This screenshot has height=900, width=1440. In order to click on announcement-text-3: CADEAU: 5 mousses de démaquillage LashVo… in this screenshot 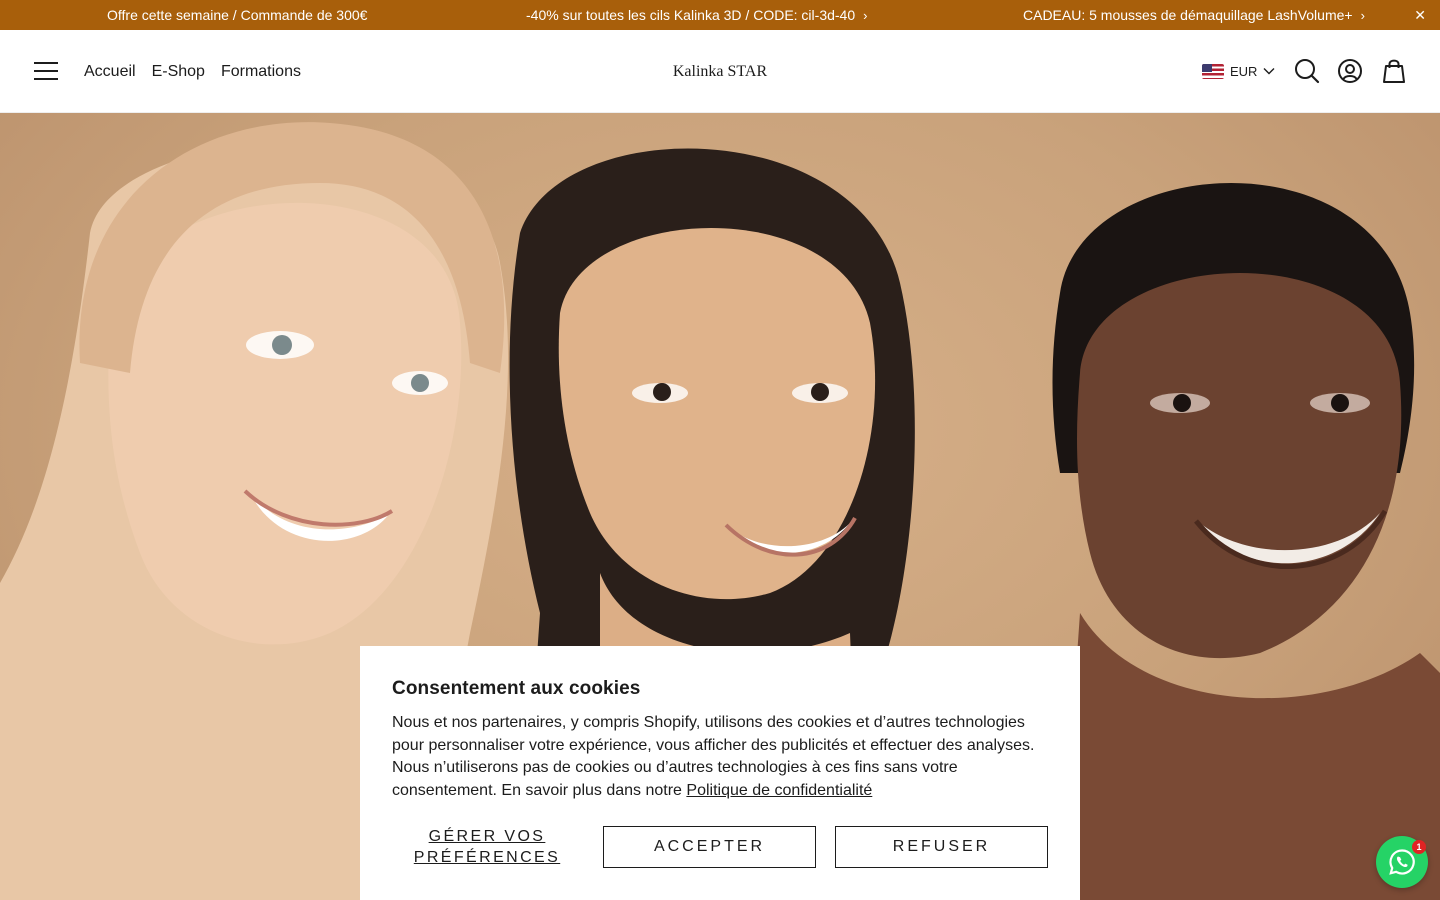, I will do `click(1188, 15)`.